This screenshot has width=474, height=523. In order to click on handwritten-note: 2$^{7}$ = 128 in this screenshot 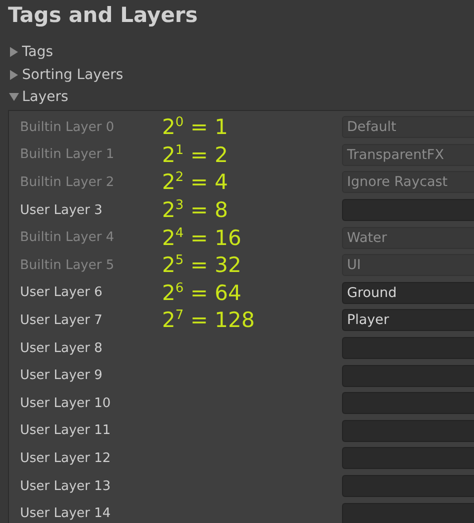, I will do `click(208, 320)`.